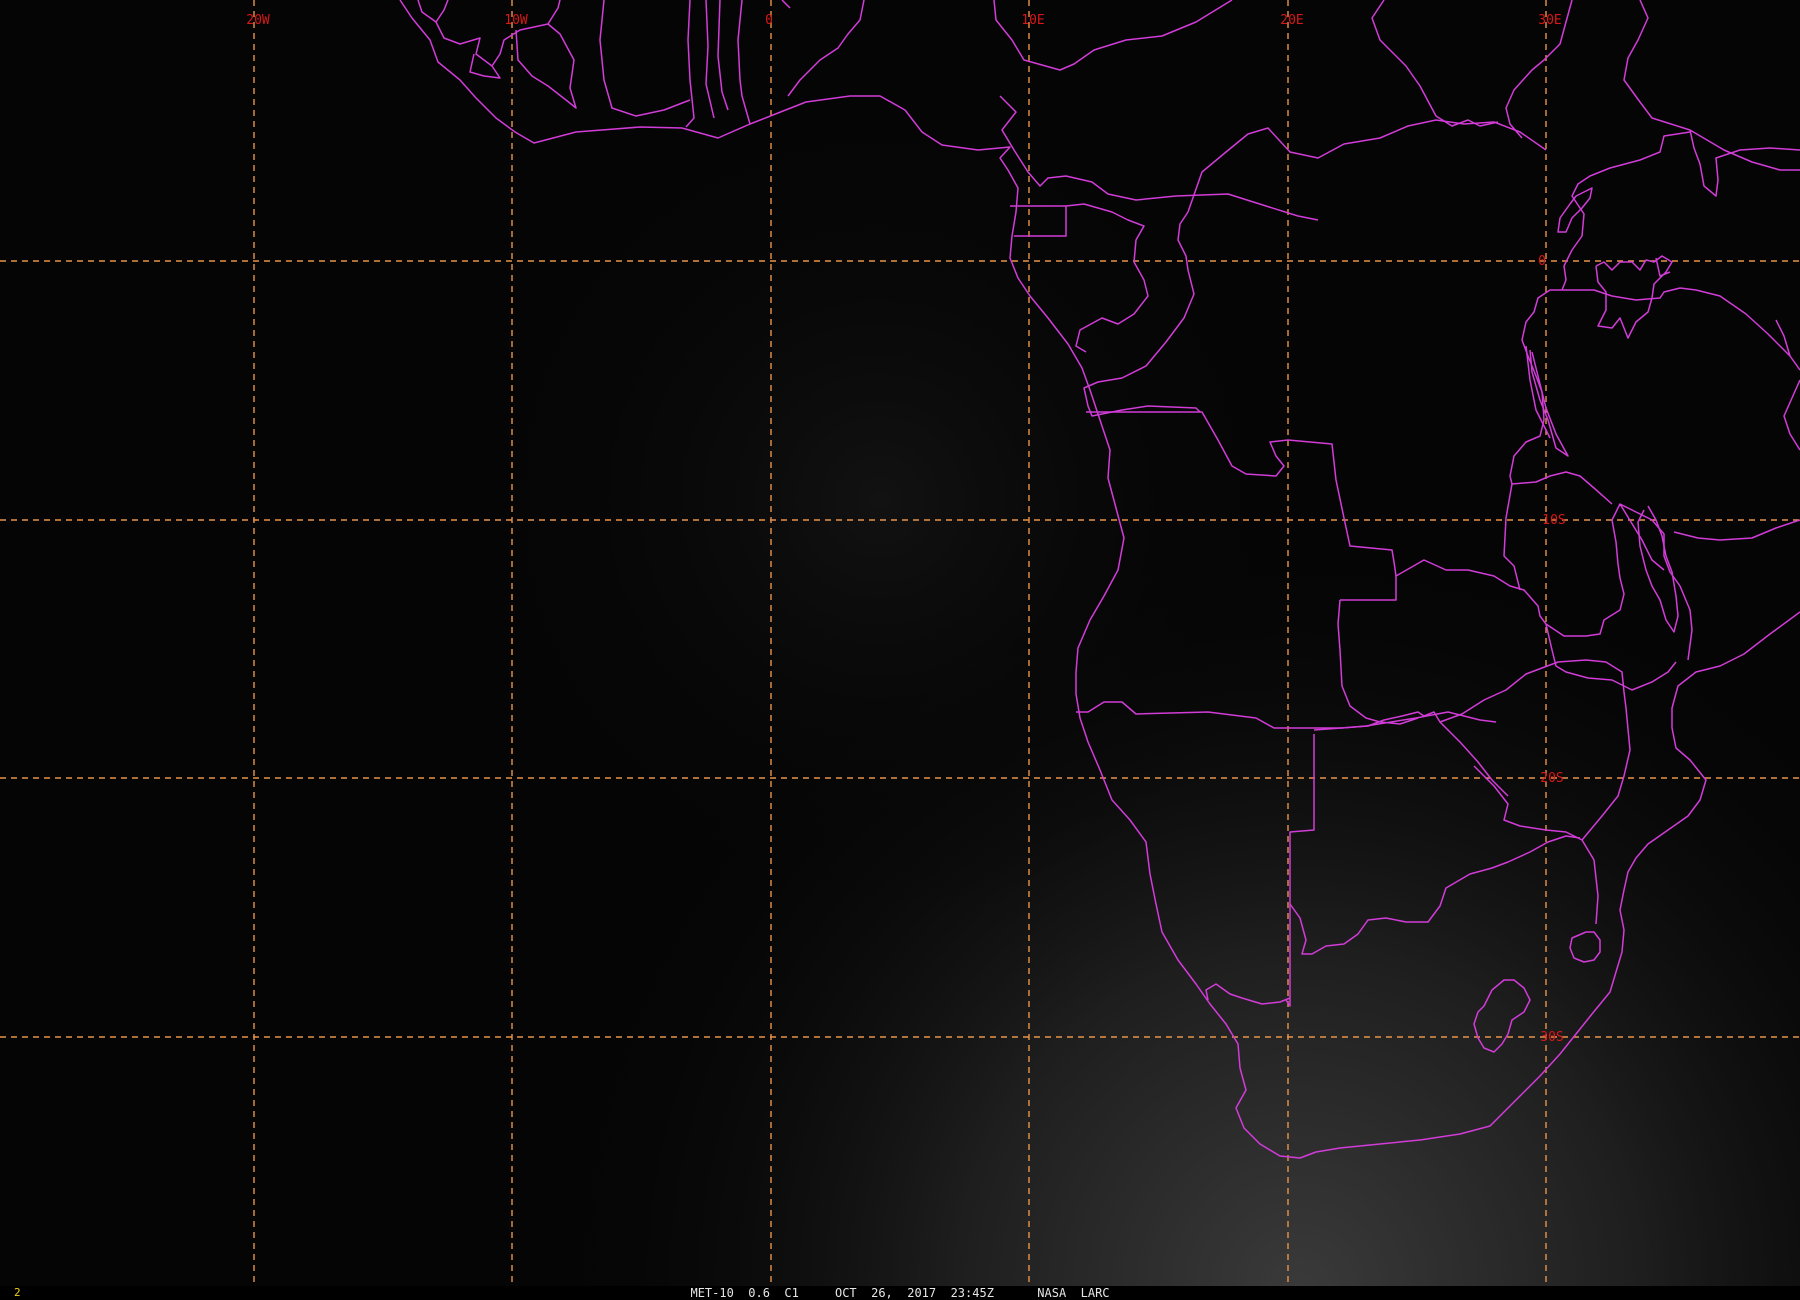  I want to click on lon-label-30e: 30E, so click(1549, 20).